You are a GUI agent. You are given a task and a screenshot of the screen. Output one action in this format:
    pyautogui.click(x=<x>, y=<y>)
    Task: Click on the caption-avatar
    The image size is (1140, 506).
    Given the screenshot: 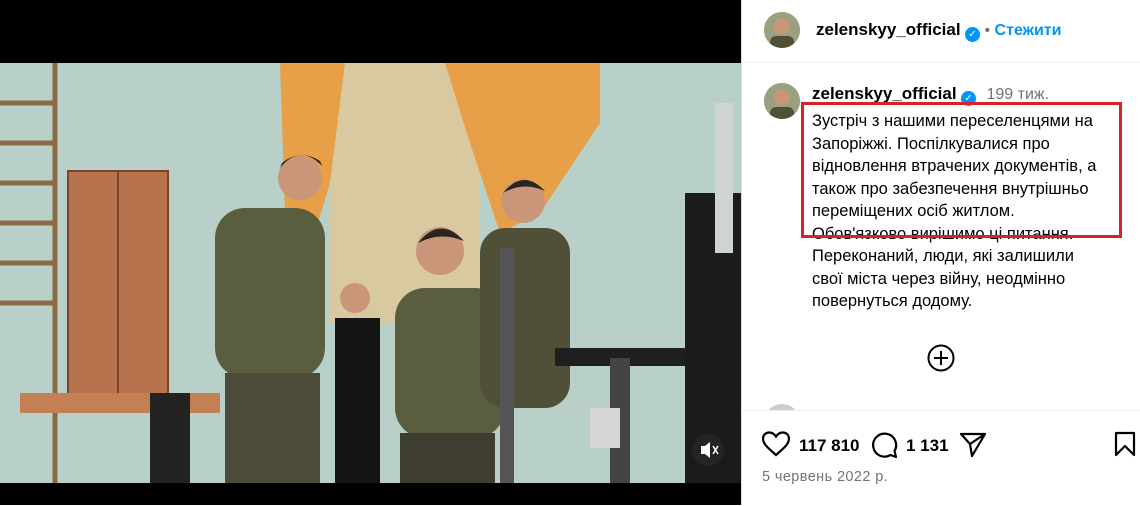 What is the action you would take?
    pyautogui.click(x=782, y=101)
    